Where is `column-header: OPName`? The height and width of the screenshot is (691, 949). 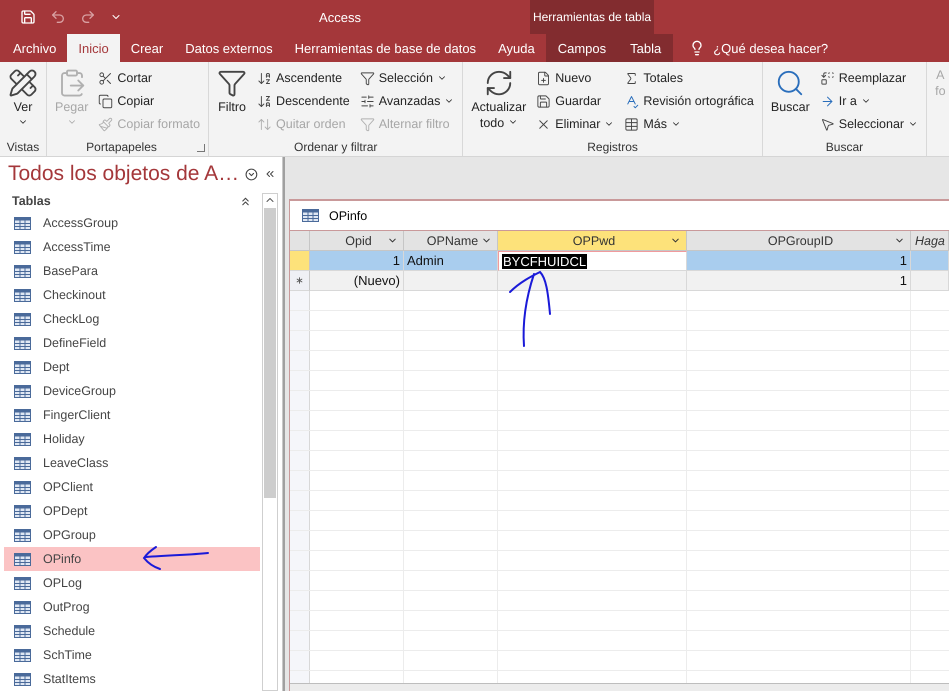 column-header: OPName is located at coordinates (451, 241).